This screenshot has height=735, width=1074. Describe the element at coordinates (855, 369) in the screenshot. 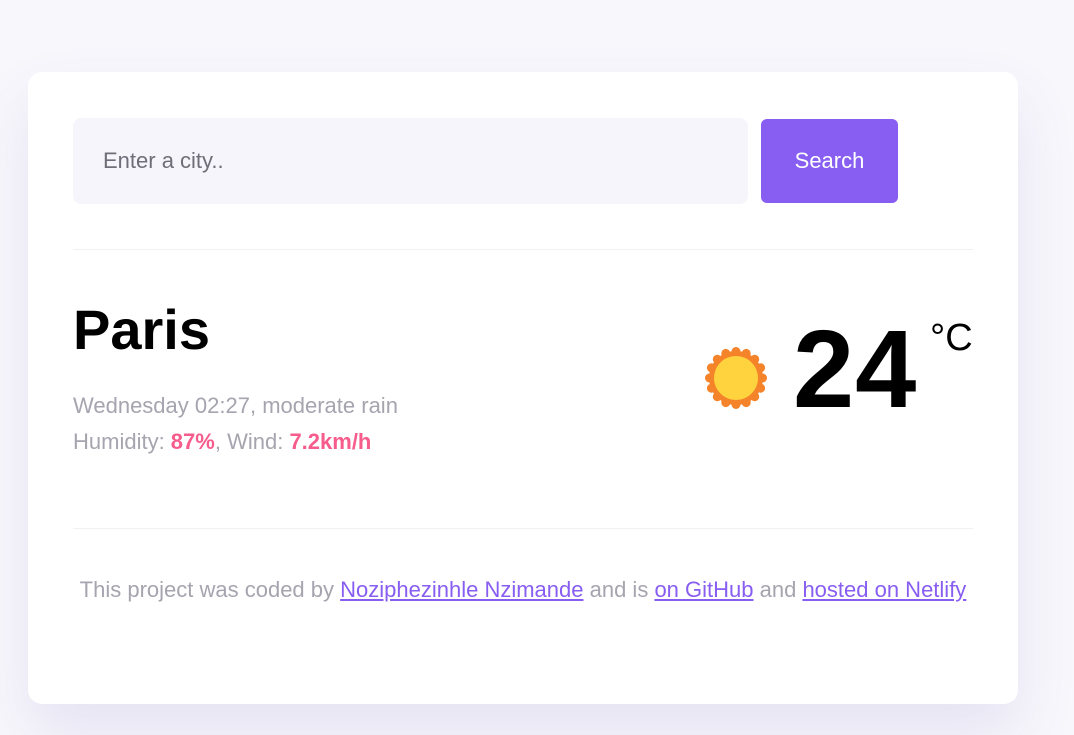

I see `temperature-value: 24` at that location.